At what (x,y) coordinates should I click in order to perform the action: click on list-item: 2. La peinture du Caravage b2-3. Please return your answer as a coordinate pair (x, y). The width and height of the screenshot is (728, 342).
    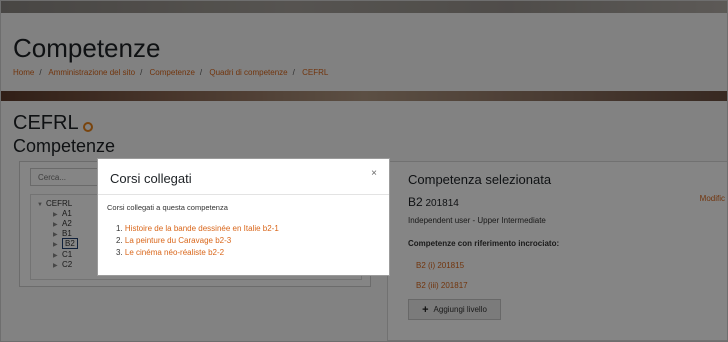
    Looking at the image, I should click on (197, 241).